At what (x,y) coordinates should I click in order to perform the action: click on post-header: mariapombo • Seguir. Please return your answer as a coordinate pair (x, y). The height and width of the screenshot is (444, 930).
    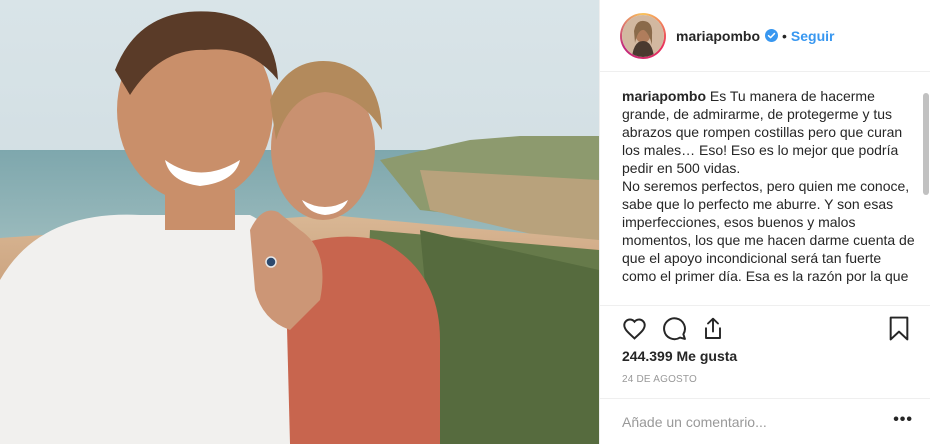
    Looking at the image, I should click on (765, 36).